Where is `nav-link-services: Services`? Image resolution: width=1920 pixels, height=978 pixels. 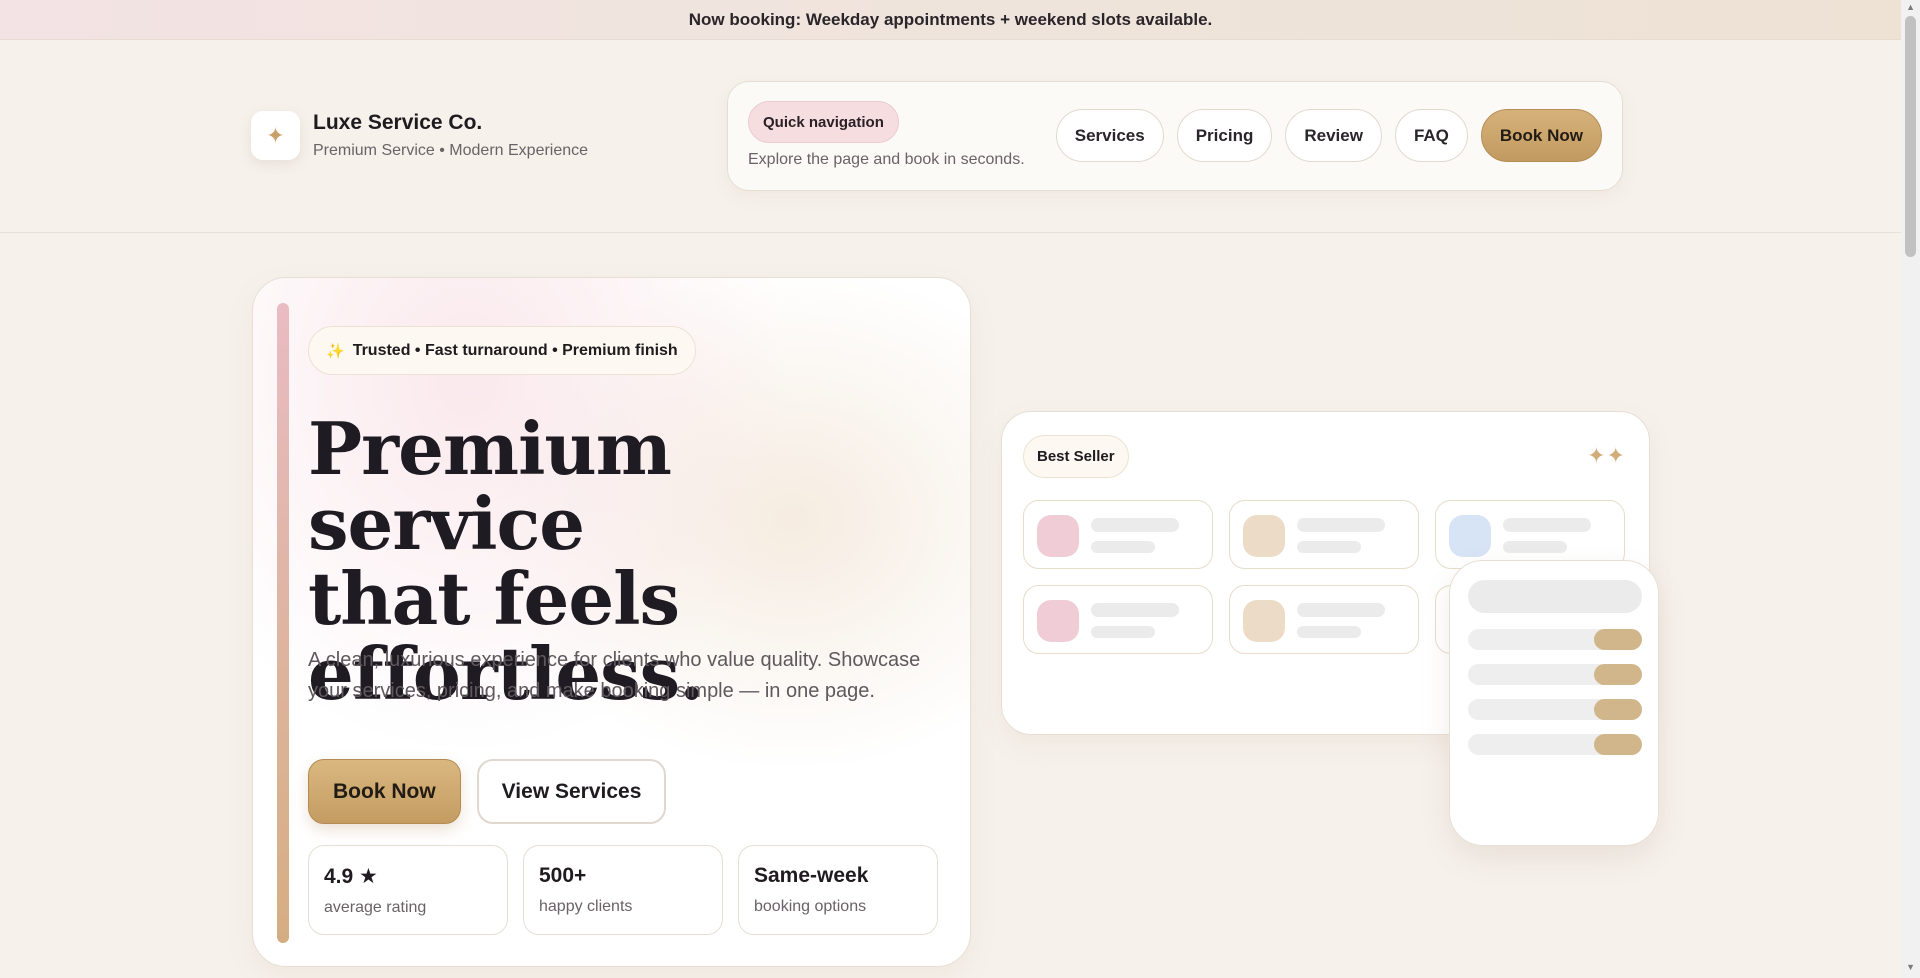
nav-link-services: Services is located at coordinates (1109, 135).